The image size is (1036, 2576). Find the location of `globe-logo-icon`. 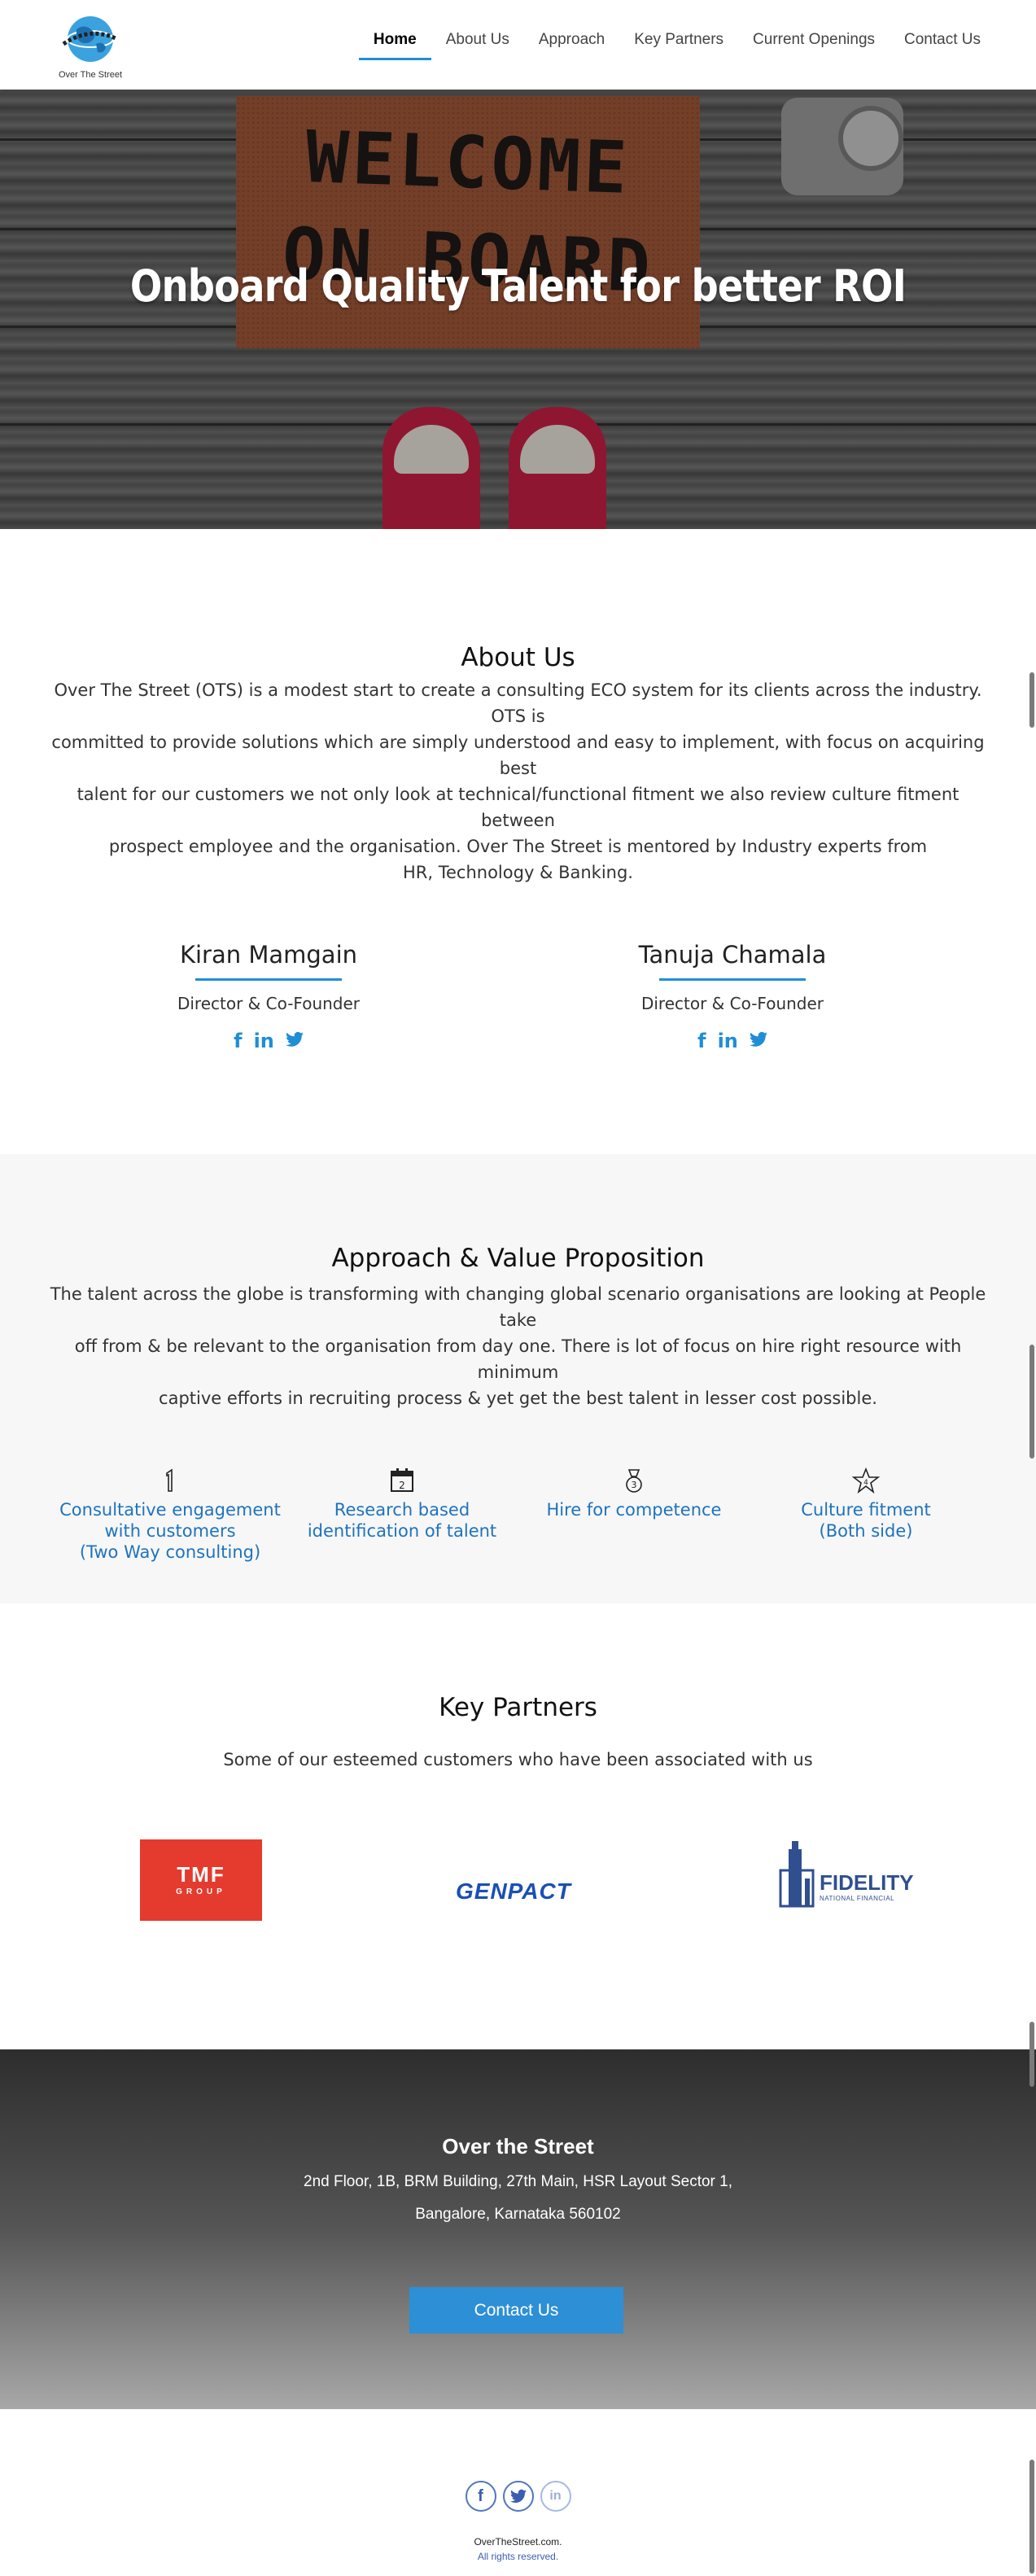

globe-logo-icon is located at coordinates (90, 39).